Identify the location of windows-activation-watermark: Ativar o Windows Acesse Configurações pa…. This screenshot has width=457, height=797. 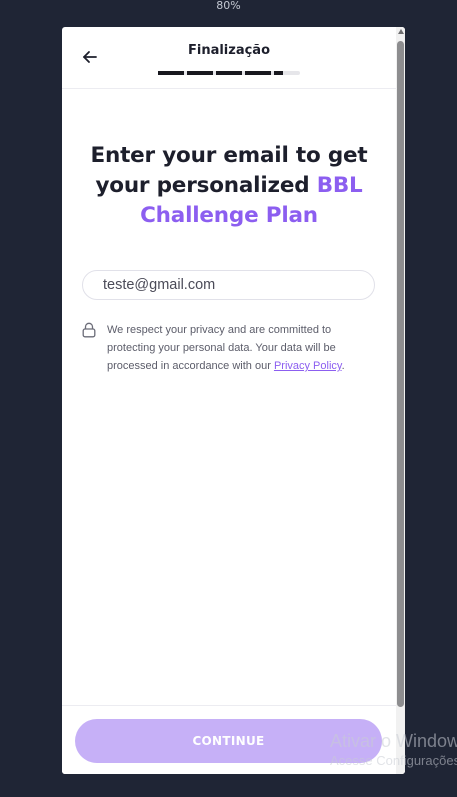
(393, 749).